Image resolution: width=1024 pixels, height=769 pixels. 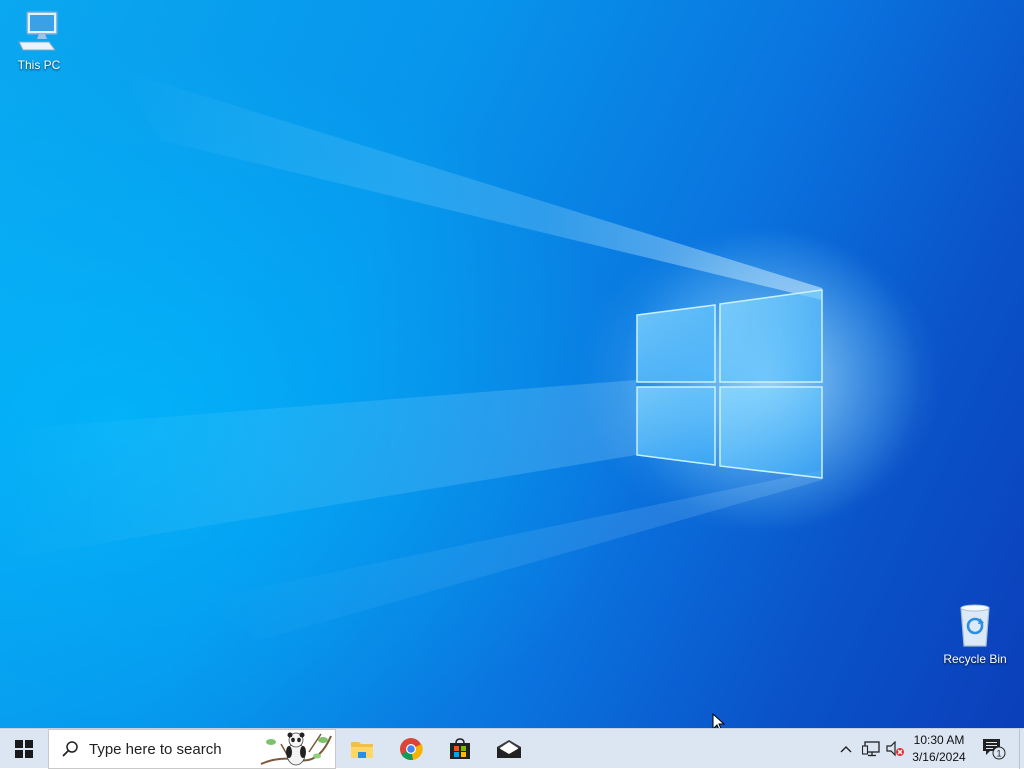 I want to click on taskbar: Type here to search 10:30 AM 3/16/2024 1, so click(x=512, y=748).